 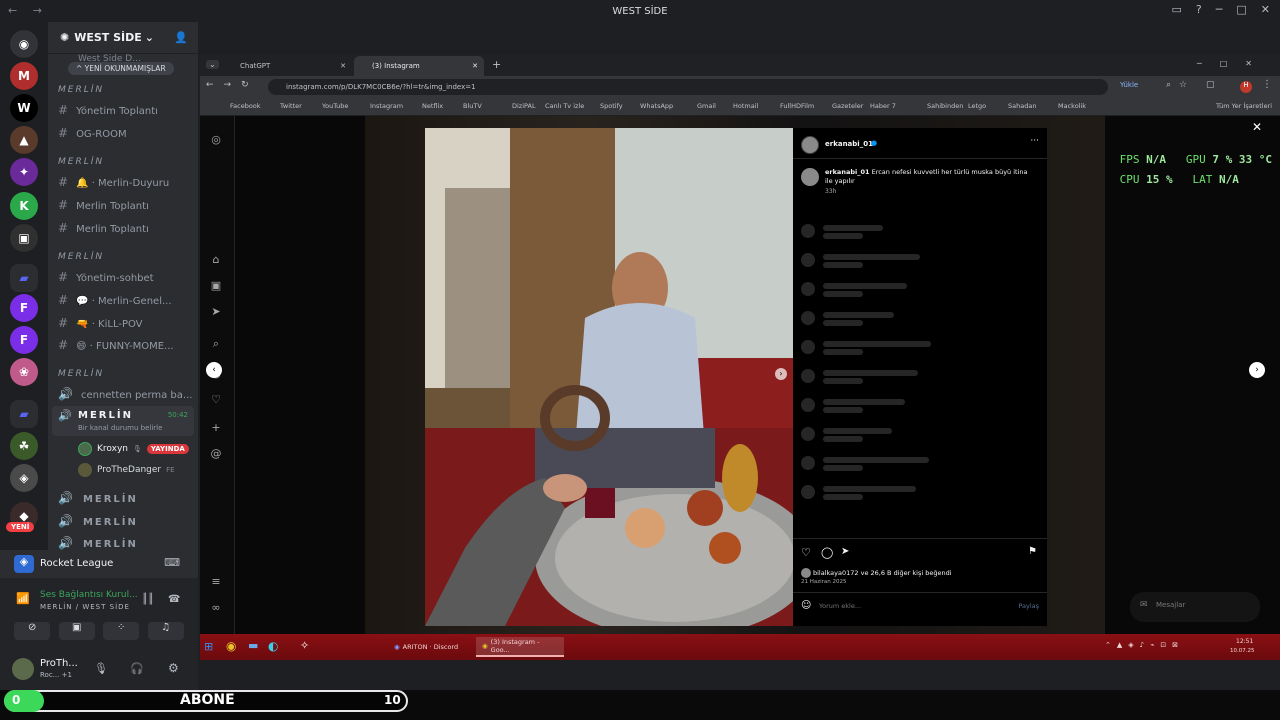 I want to click on game-controller-icon: ⌨, so click(x=172, y=562).